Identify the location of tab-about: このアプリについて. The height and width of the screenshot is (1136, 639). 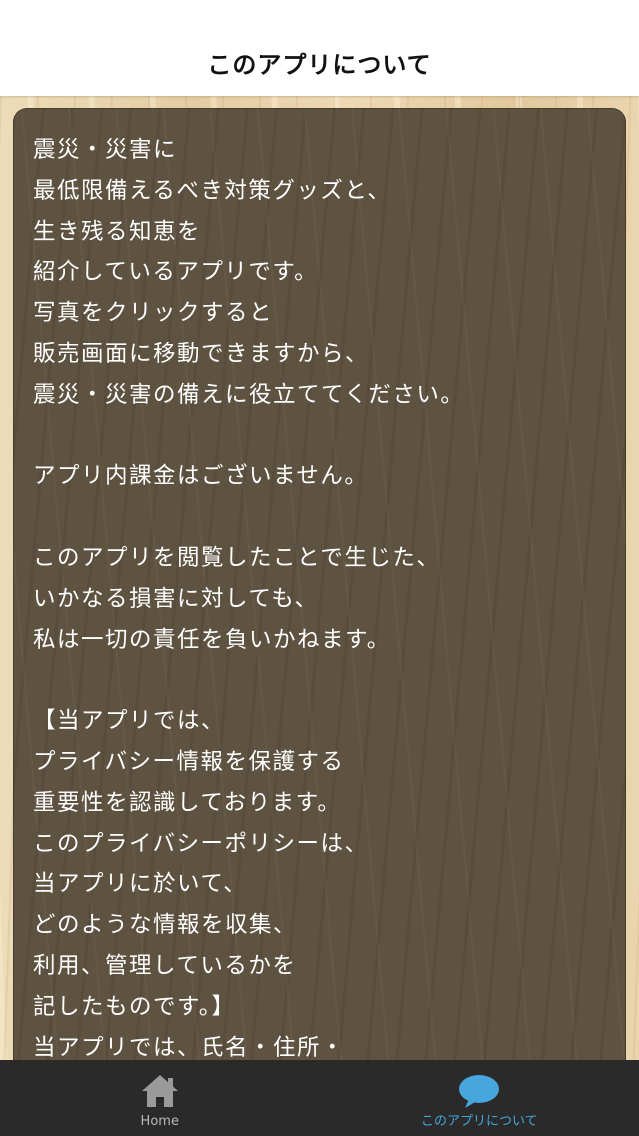
(479, 1098).